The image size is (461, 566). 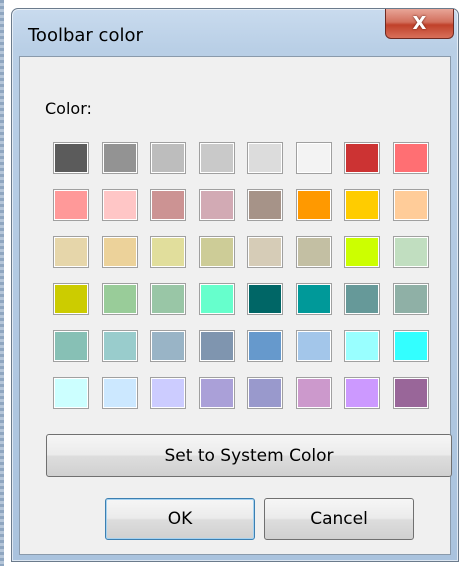 I want to click on background-window-edge, so click(x=2, y=283).